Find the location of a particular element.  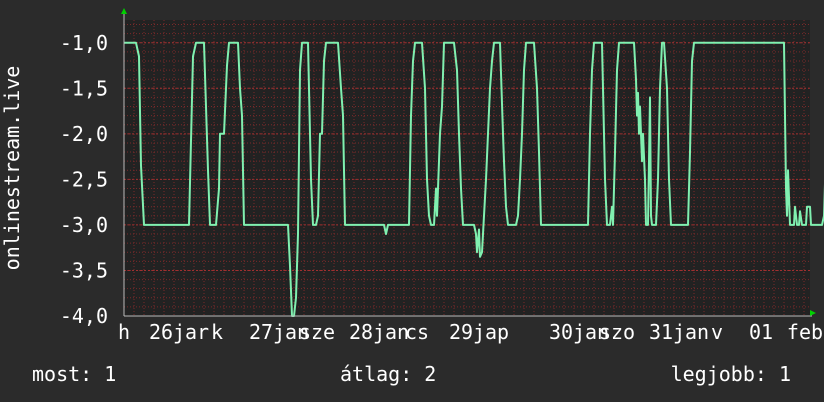

x-tick-label: k is located at coordinates (217, 332).